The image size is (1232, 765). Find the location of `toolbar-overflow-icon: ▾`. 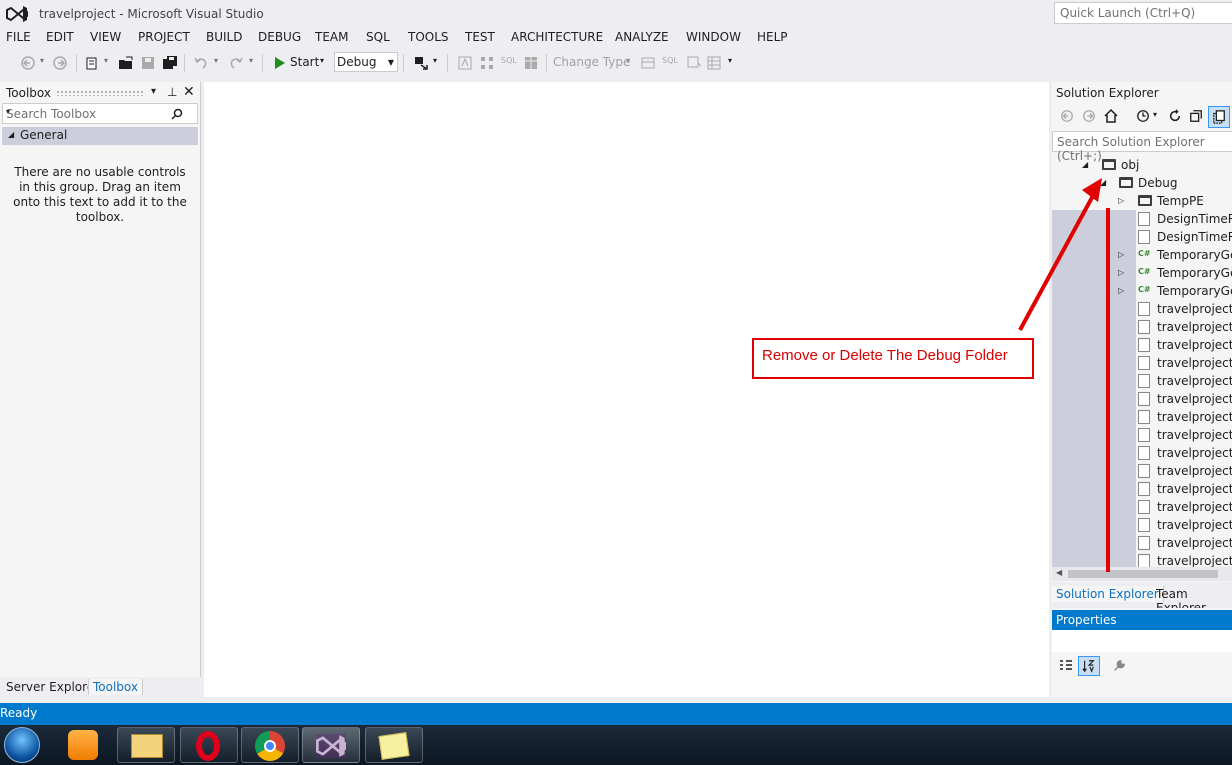

toolbar-overflow-icon: ▾ is located at coordinates (730, 60).